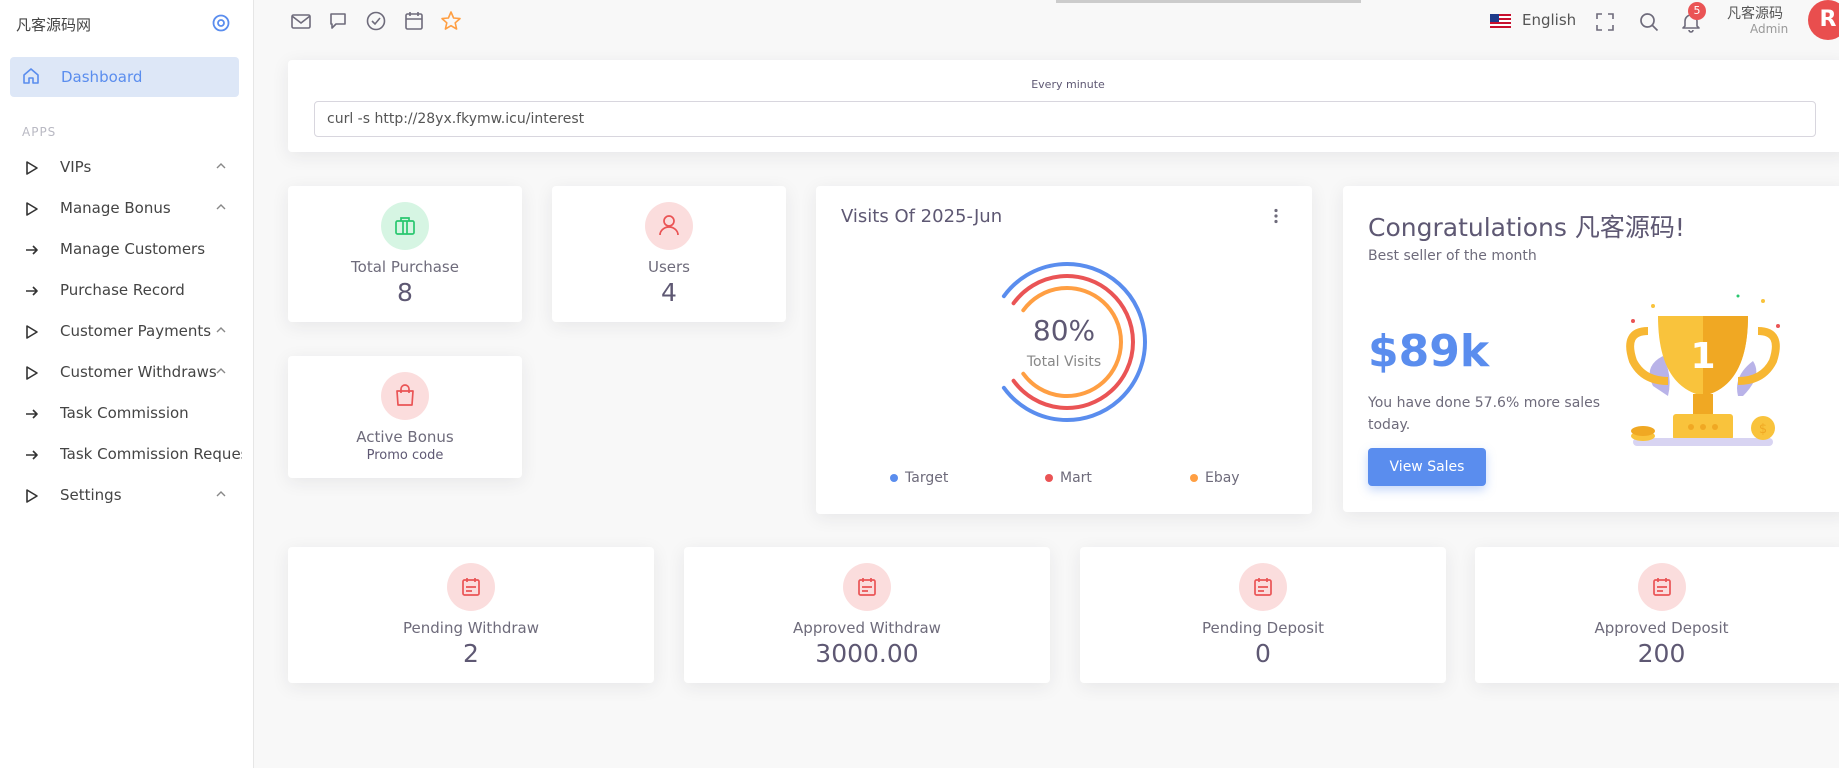 Image resolution: width=1839 pixels, height=768 pixels. I want to click on sidebar-item-dashboard: Dashboard, so click(124, 77).